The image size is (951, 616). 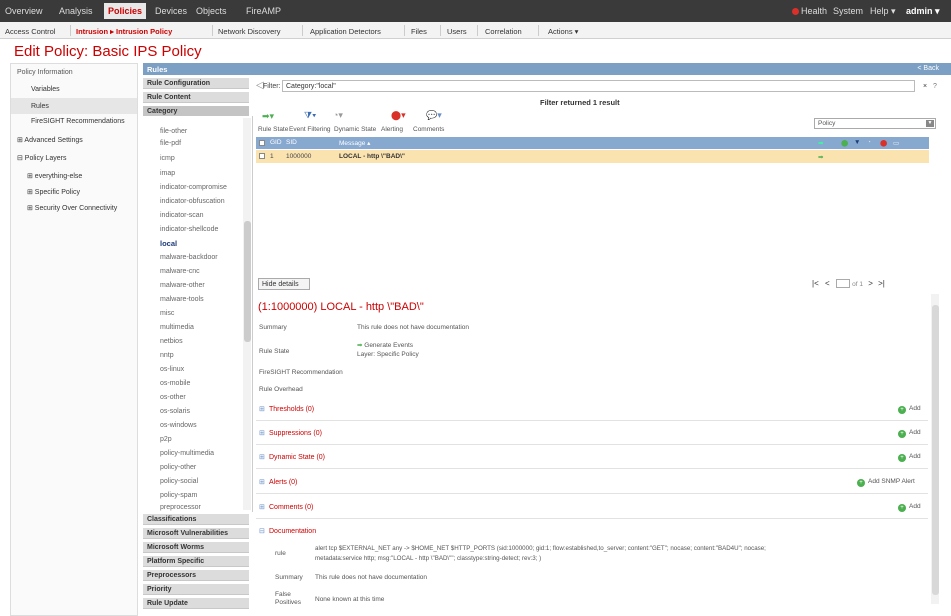 What do you see at coordinates (196, 575) in the screenshot?
I see `accordion-preprocessors: Preprocessors` at bounding box center [196, 575].